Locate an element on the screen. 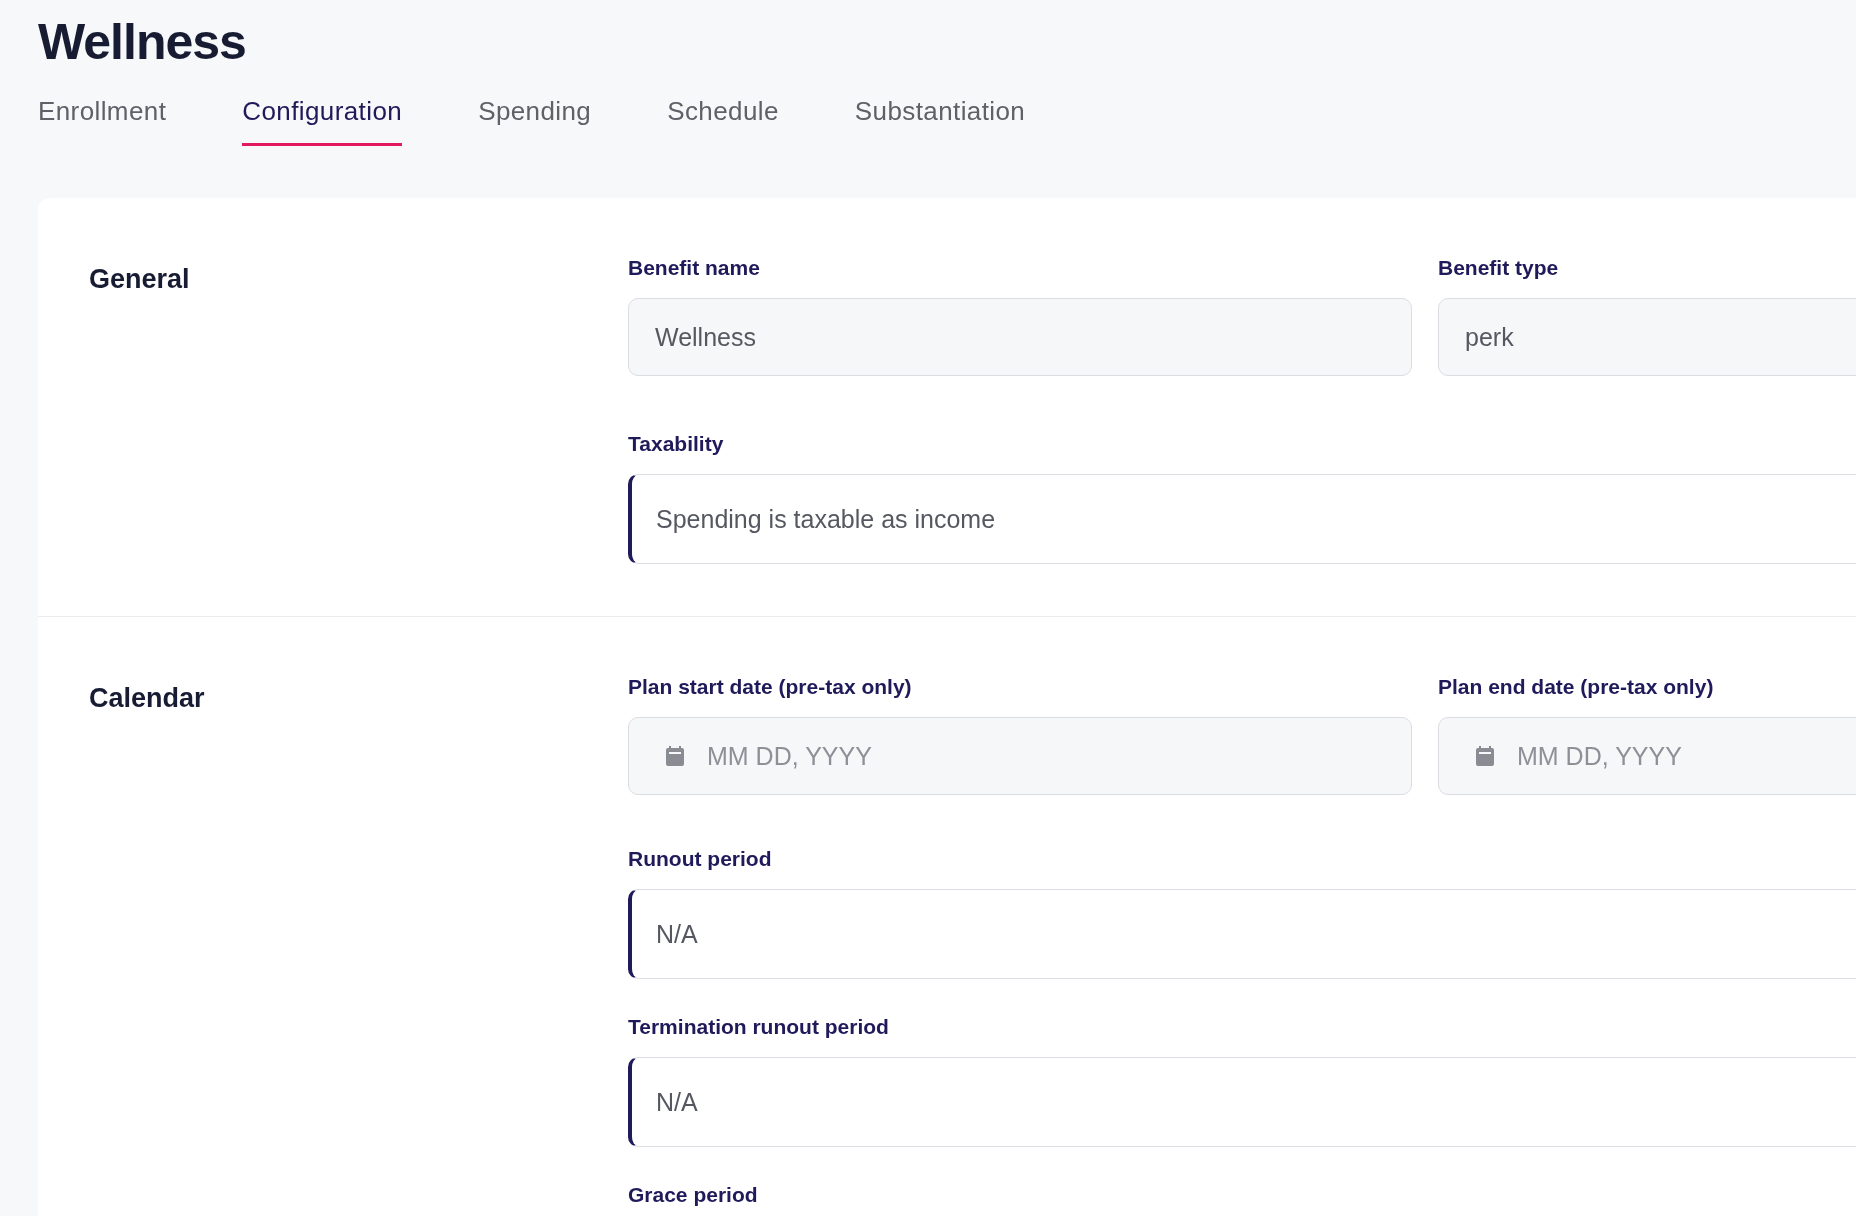 This screenshot has height=1216, width=1856. field-label: Benefit name is located at coordinates (694, 268).